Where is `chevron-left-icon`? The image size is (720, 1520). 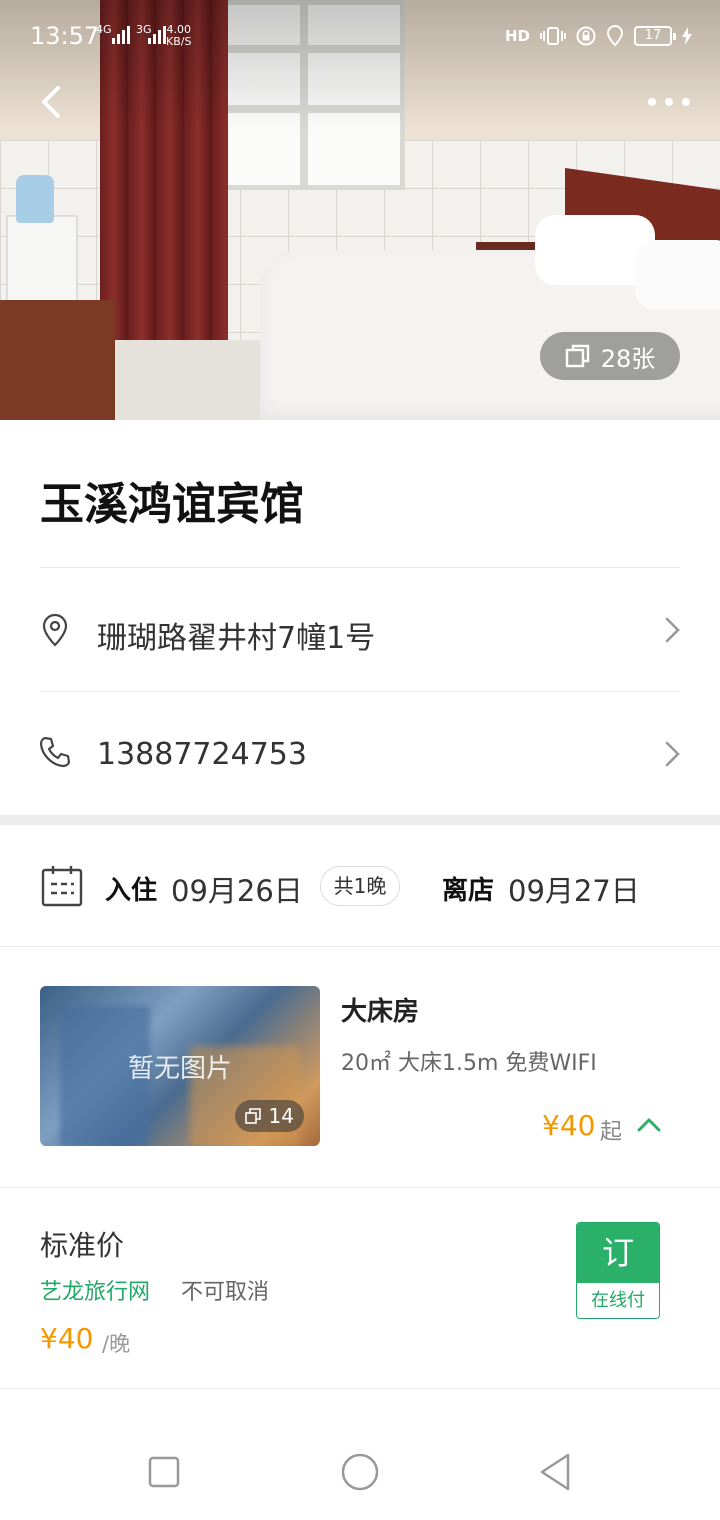
chevron-left-icon is located at coordinates (51, 102).